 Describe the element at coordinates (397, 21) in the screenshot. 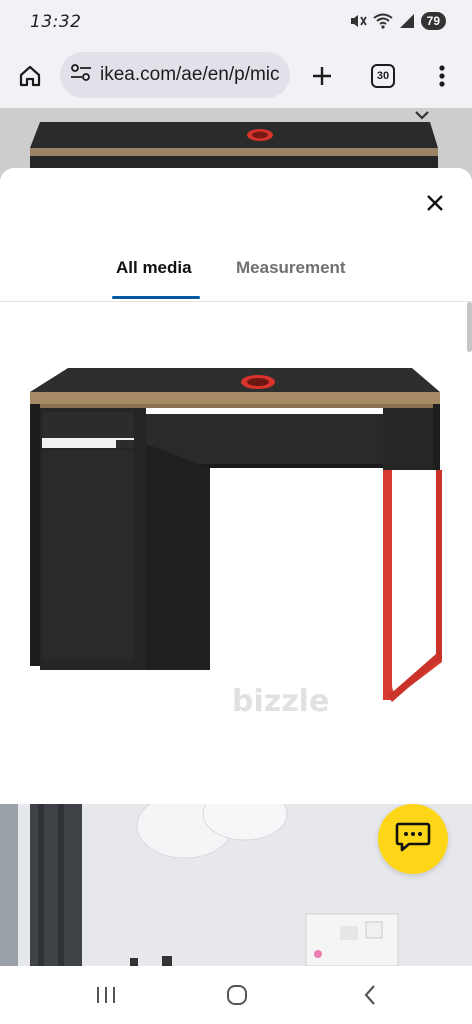

I see `status-icons: 79` at that location.